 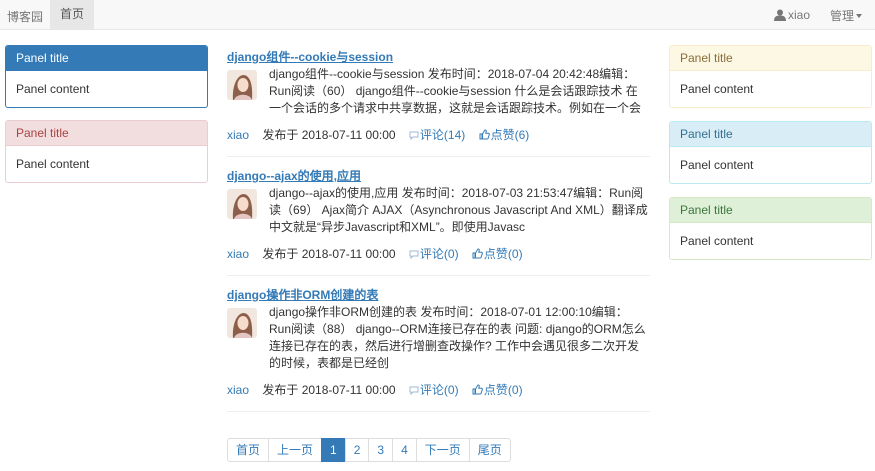 I want to click on top-navbar: 博客园 首页 xiao 管理, so click(x=437, y=15).